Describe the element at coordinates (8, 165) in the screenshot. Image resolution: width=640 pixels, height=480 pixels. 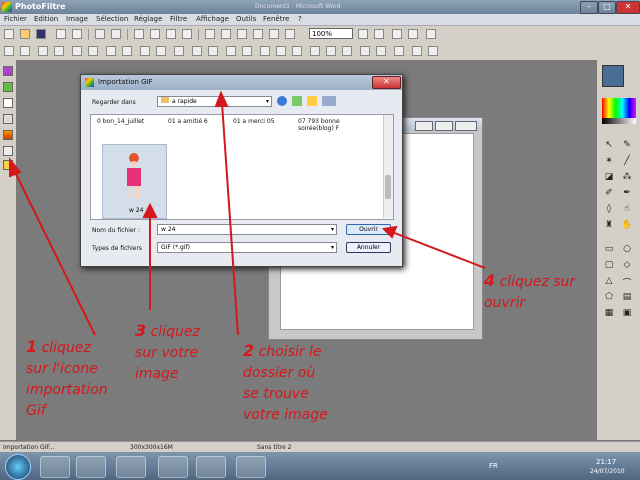
I see `import-gif-icon` at that location.